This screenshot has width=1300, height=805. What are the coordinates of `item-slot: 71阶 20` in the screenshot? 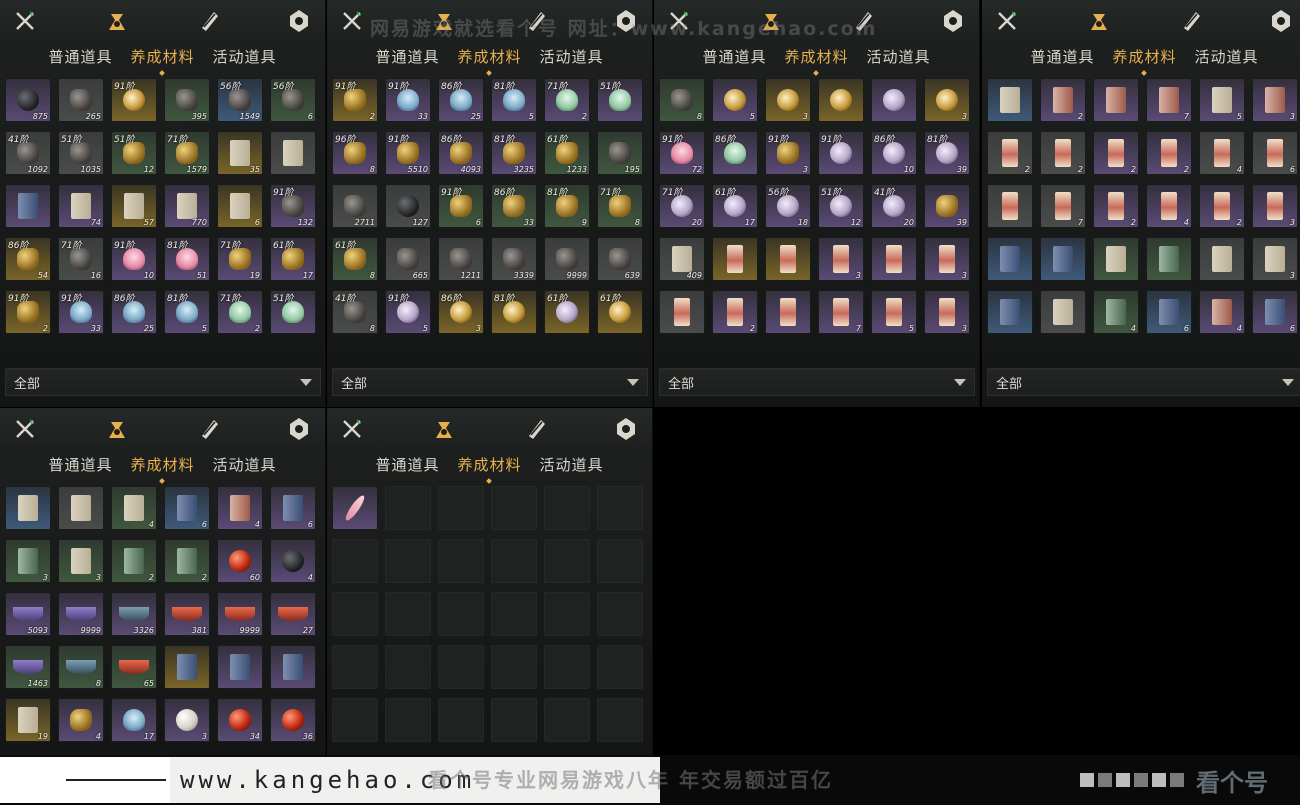 It's located at (682, 206).